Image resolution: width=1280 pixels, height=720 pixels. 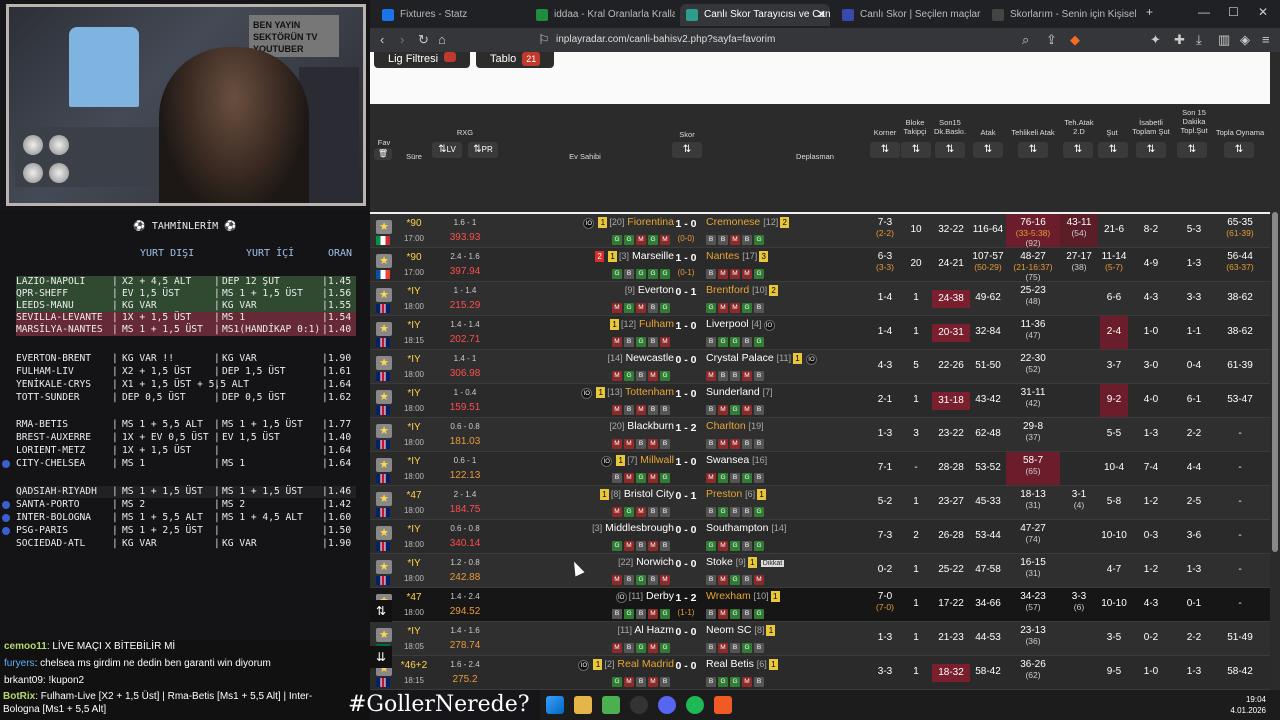 I want to click on home-team: [14] Newcastle, so click(x=641, y=358).